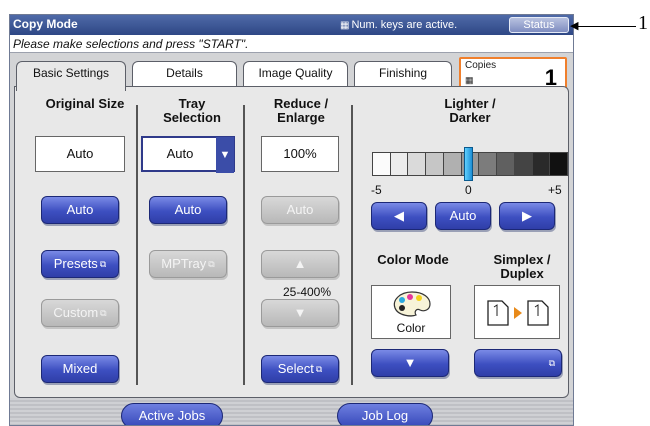  I want to click on tray-heading-line1: Tray, so click(192, 103).